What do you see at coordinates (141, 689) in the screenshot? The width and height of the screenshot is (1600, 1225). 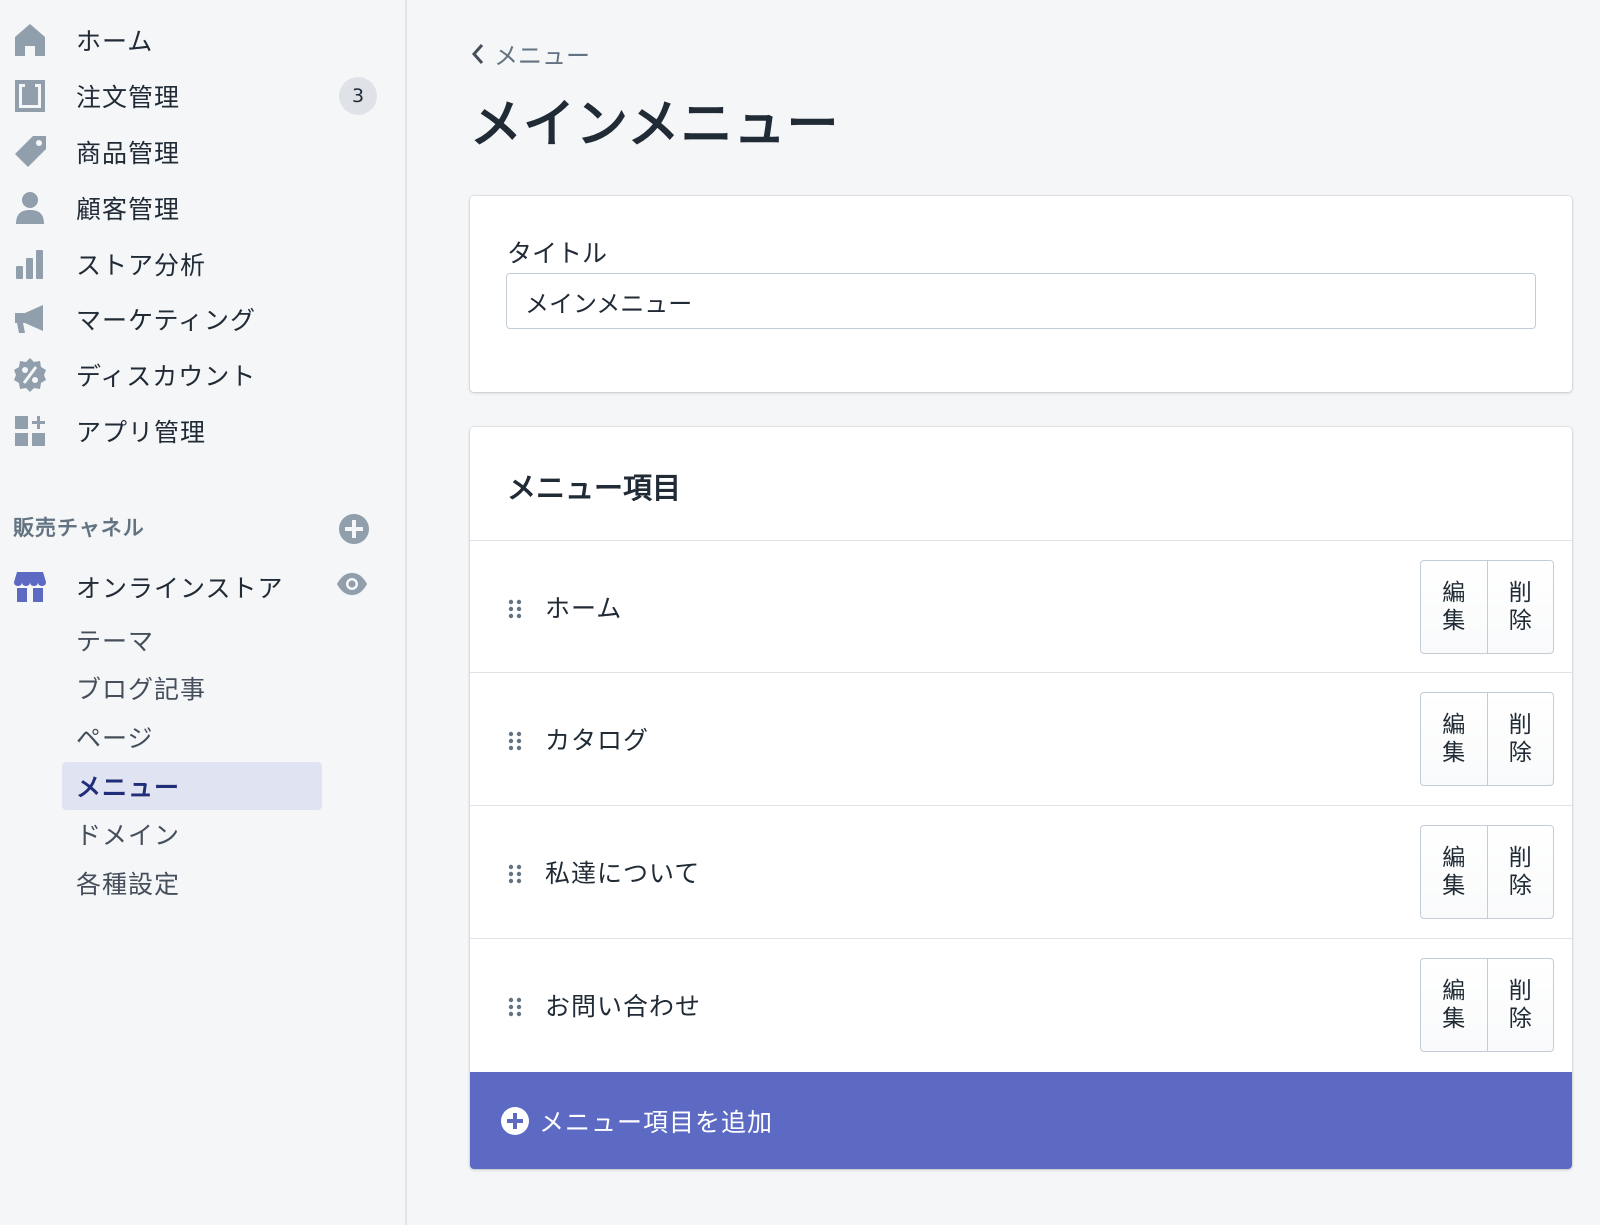 I see `sidebar-subitem-label: ブログ記事` at bounding box center [141, 689].